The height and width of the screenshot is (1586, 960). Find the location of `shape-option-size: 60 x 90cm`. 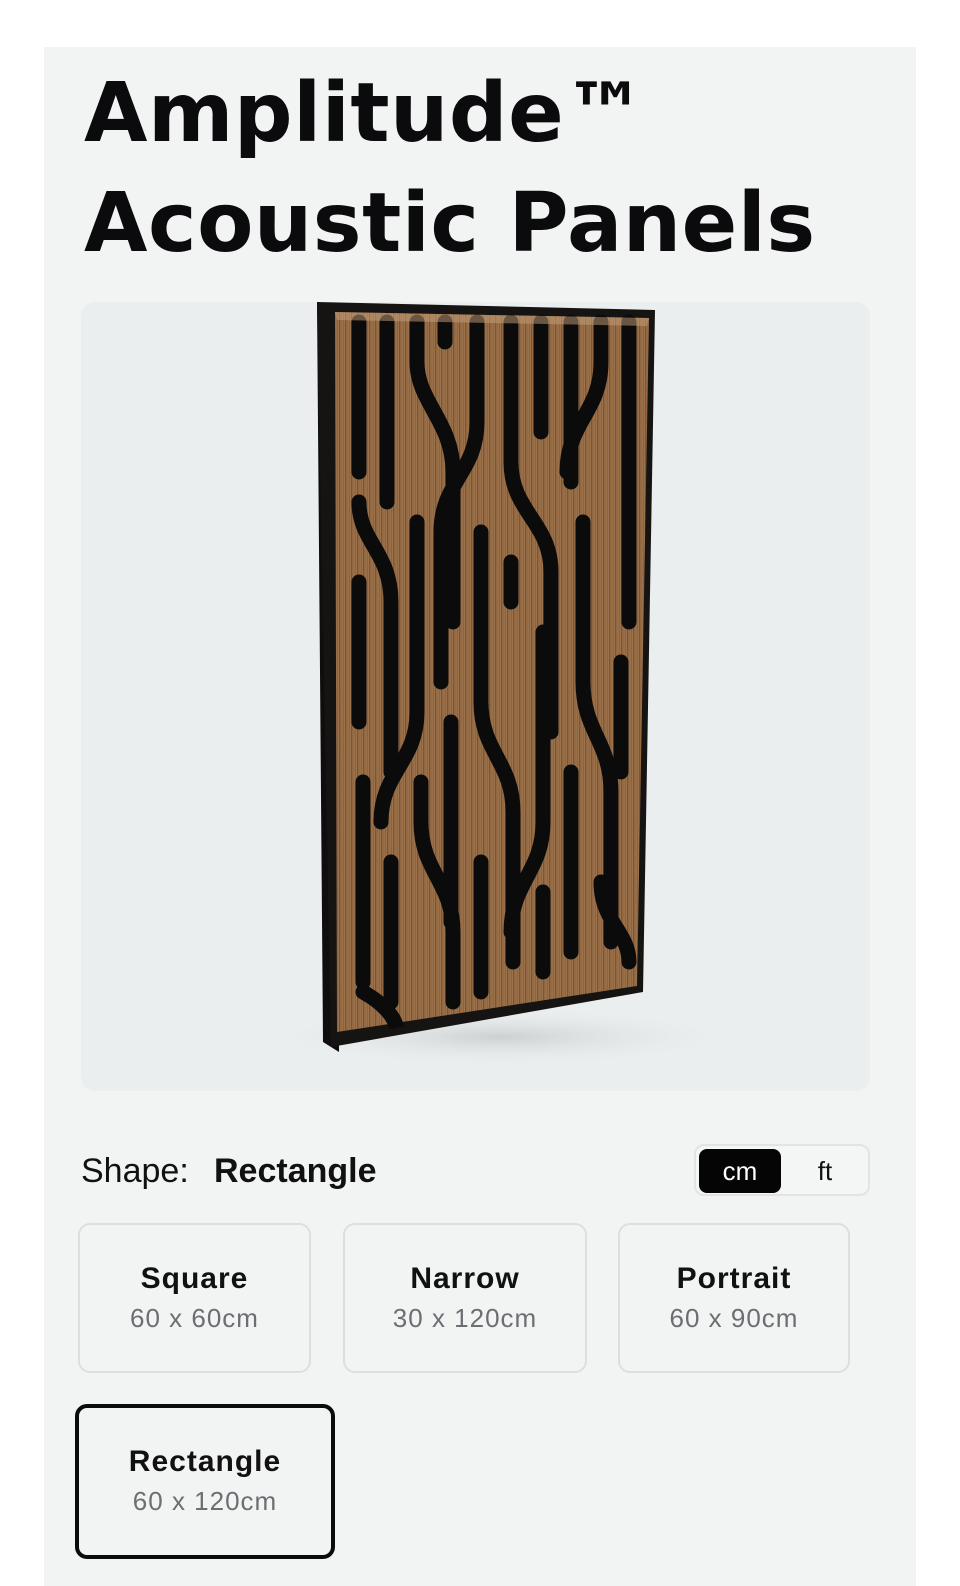

shape-option-size: 60 x 90cm is located at coordinates (734, 1318).